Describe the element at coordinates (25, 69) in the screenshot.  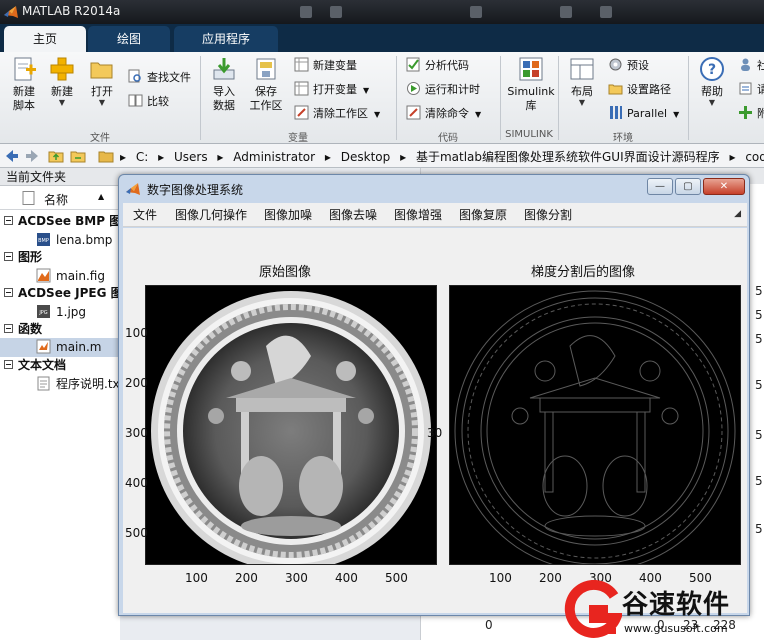
I see `new-script-icon` at that location.